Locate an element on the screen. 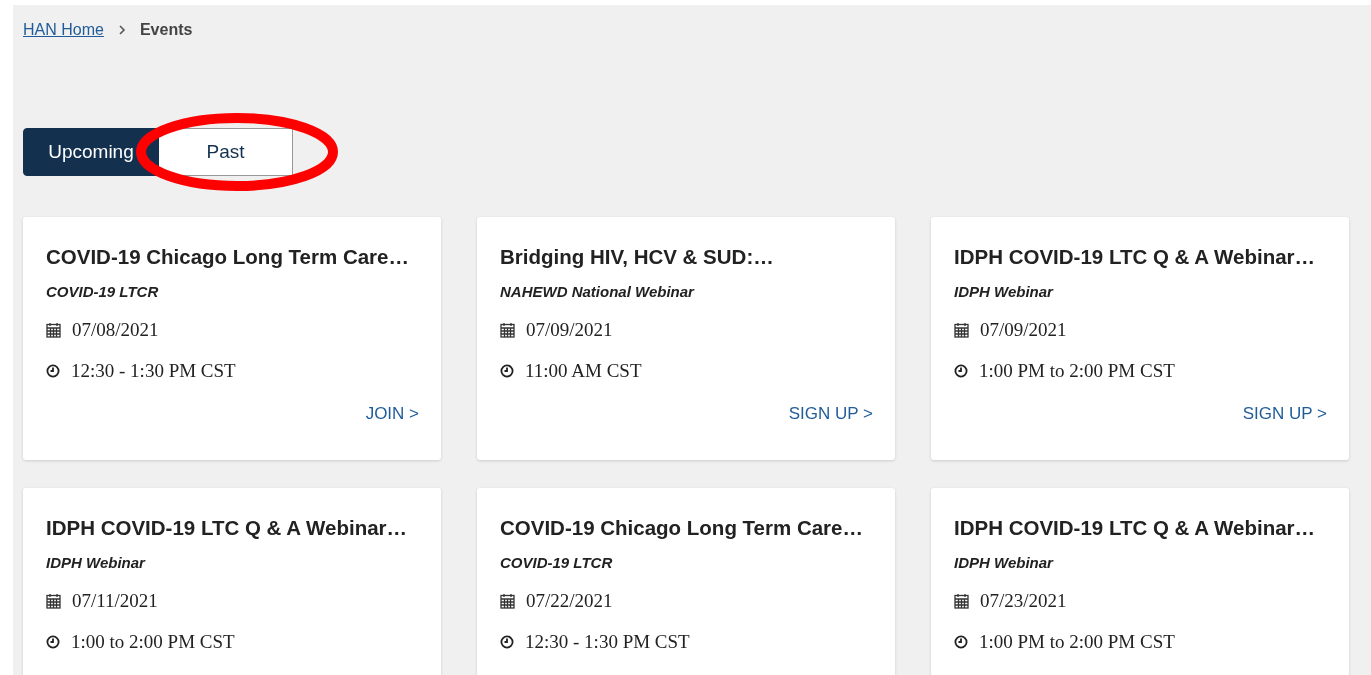  tab: Upcoming is located at coordinates (91, 152).